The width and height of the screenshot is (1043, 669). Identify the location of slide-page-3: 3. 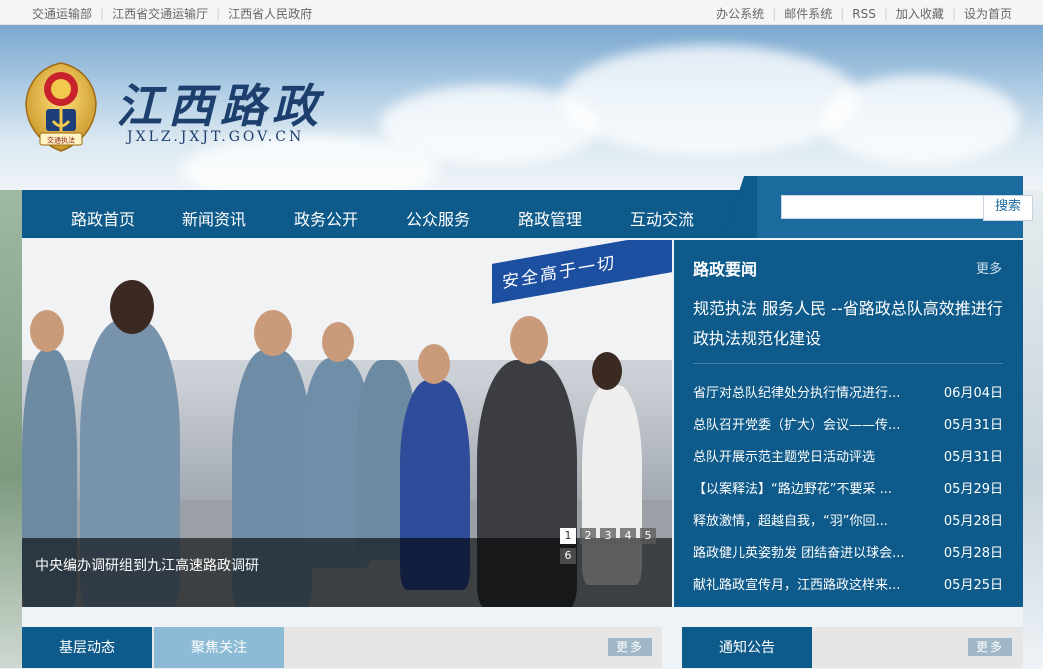
(608, 536).